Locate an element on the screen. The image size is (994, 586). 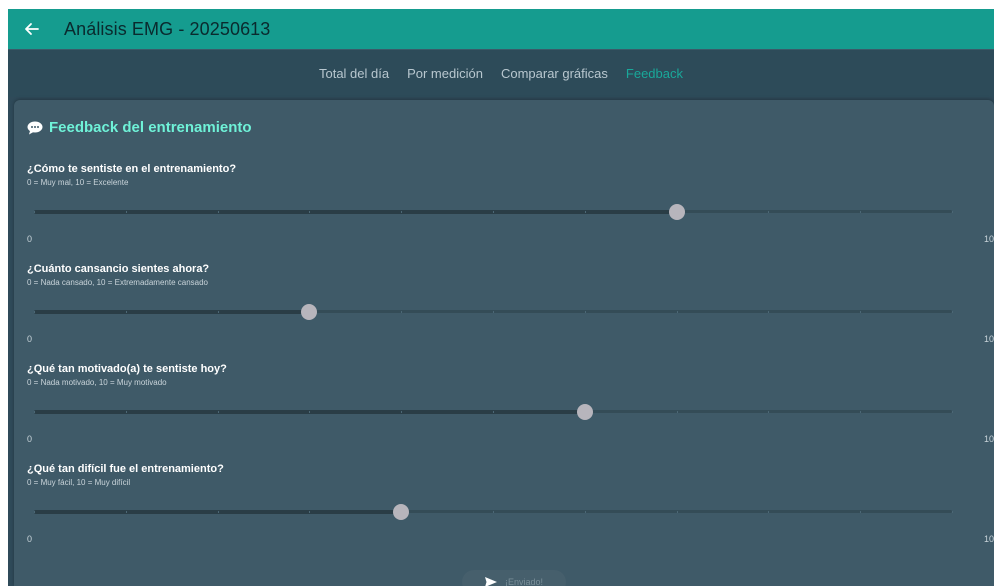
difficulty-slider is located at coordinates (493, 512).